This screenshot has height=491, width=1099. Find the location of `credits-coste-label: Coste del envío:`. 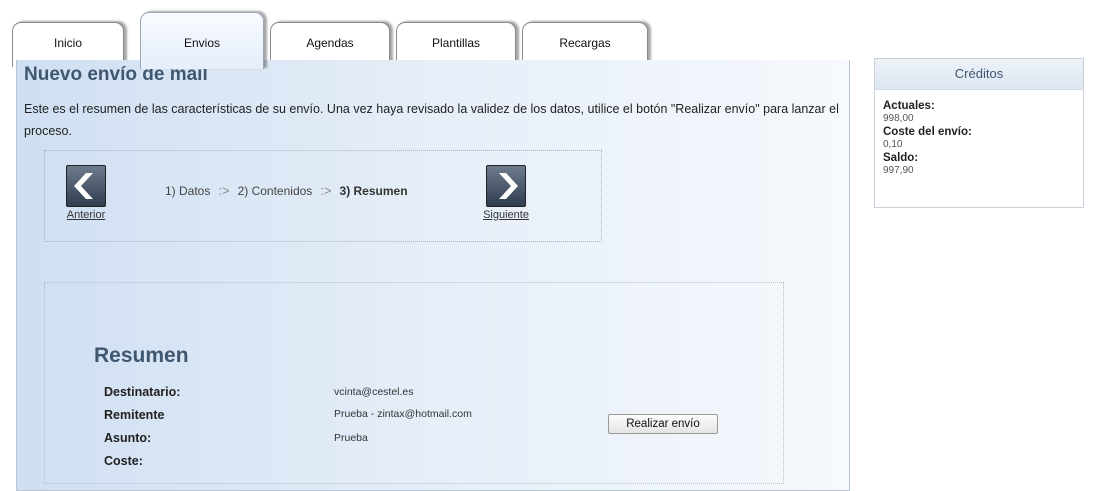

credits-coste-label: Coste del envío: is located at coordinates (927, 132).